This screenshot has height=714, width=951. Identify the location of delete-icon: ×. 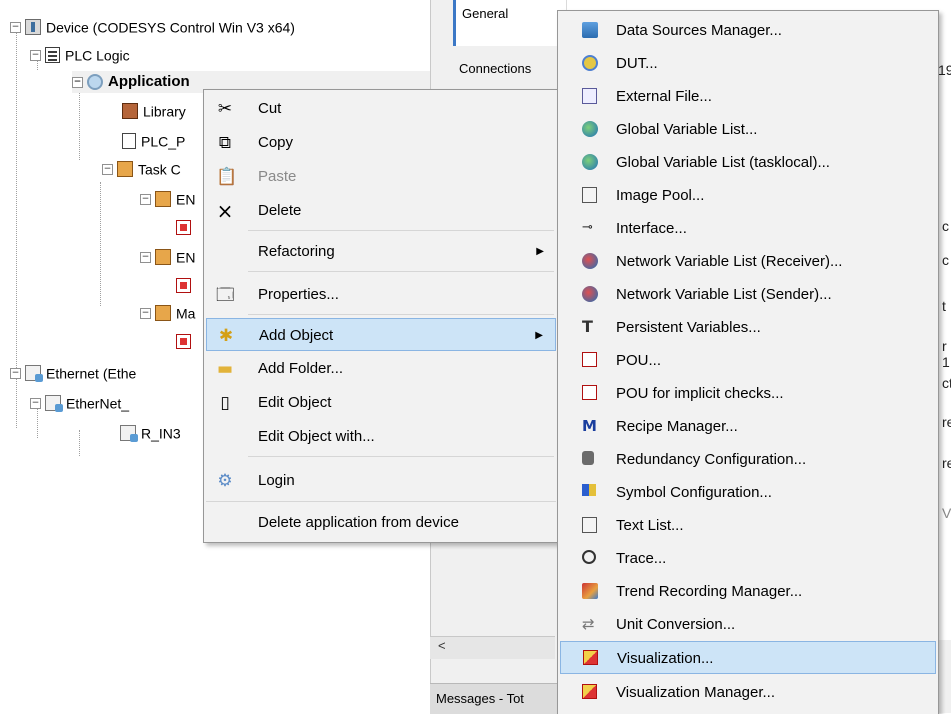
(225, 211).